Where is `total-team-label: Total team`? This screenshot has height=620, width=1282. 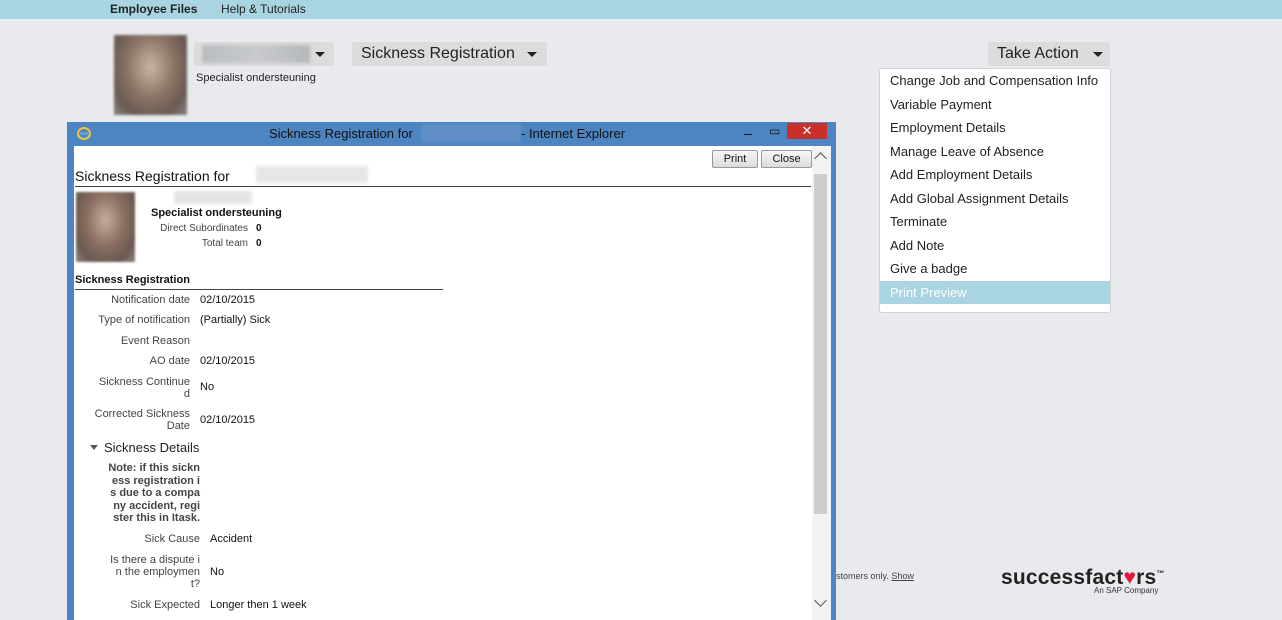 total-team-label: Total team is located at coordinates (224, 243).